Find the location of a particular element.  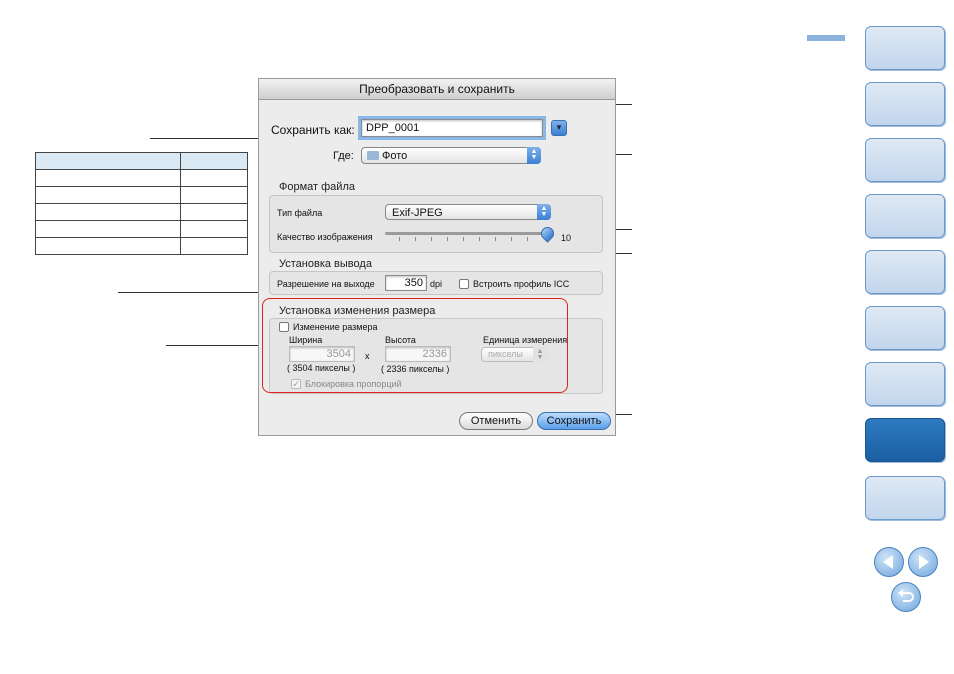

save-button: Сохранить is located at coordinates (574, 421).